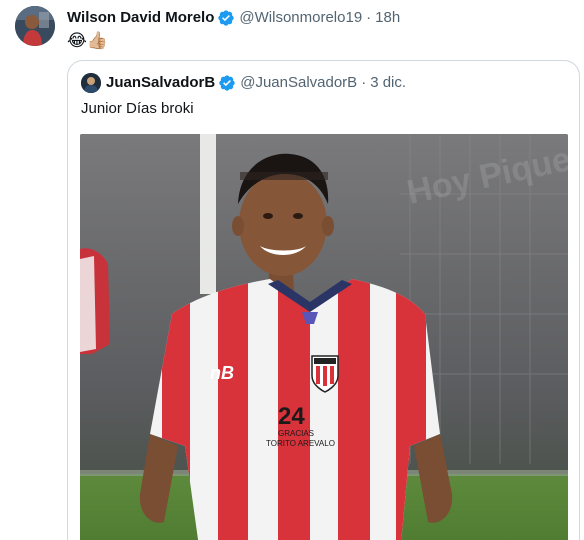 The width and height of the screenshot is (584, 540). I want to click on author-handle: @Wilsonmorelo19, so click(300, 18).